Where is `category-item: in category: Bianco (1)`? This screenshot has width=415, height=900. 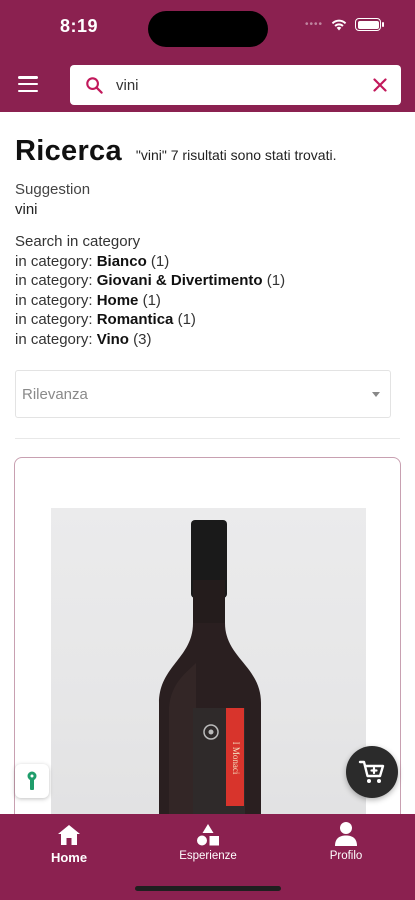 category-item: in category: Bianco (1) is located at coordinates (210, 262).